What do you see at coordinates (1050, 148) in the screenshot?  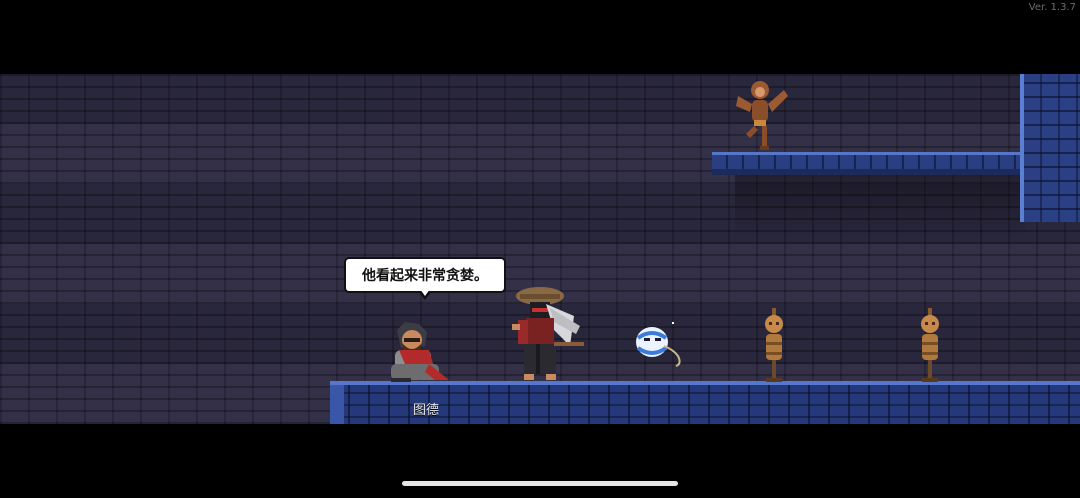 I see `stone-pillar` at bounding box center [1050, 148].